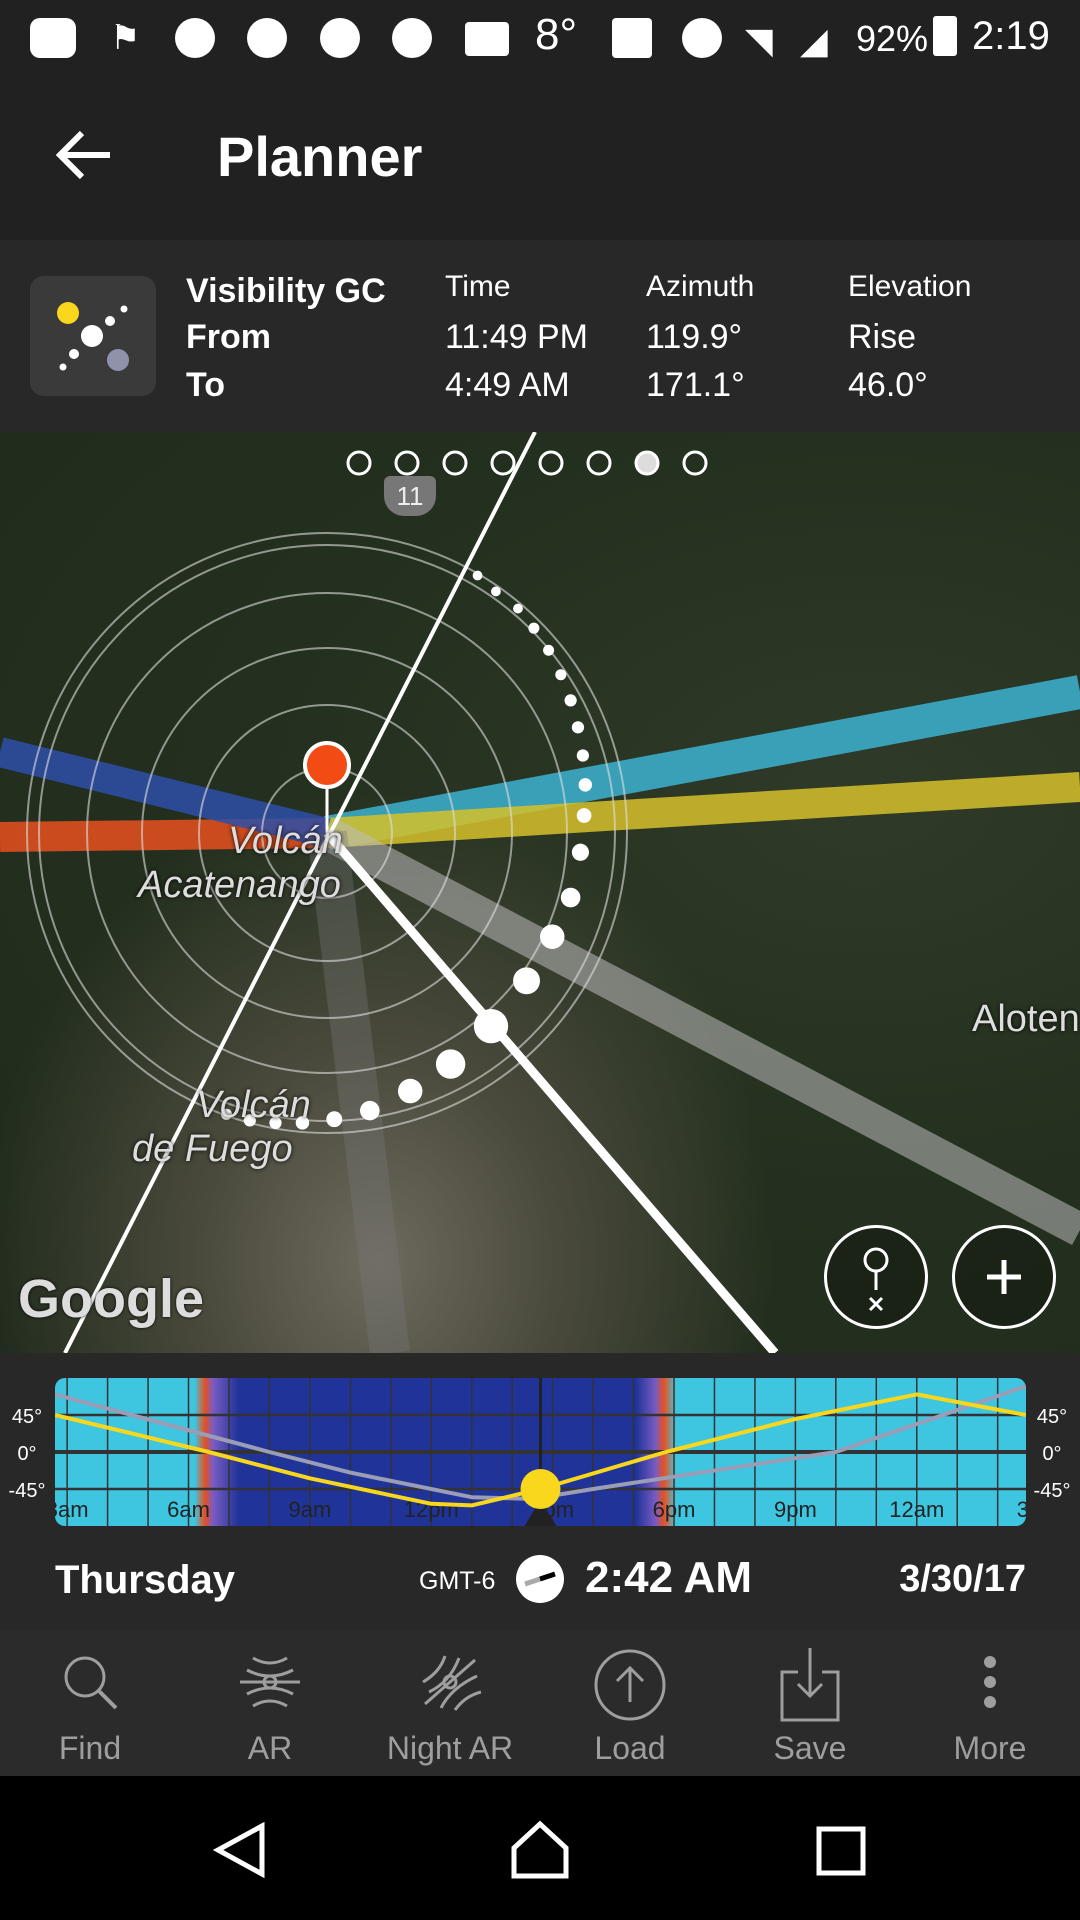 This screenshot has width=1080, height=1920. Describe the element at coordinates (630, 1748) in the screenshot. I see `load-label: Load` at that location.